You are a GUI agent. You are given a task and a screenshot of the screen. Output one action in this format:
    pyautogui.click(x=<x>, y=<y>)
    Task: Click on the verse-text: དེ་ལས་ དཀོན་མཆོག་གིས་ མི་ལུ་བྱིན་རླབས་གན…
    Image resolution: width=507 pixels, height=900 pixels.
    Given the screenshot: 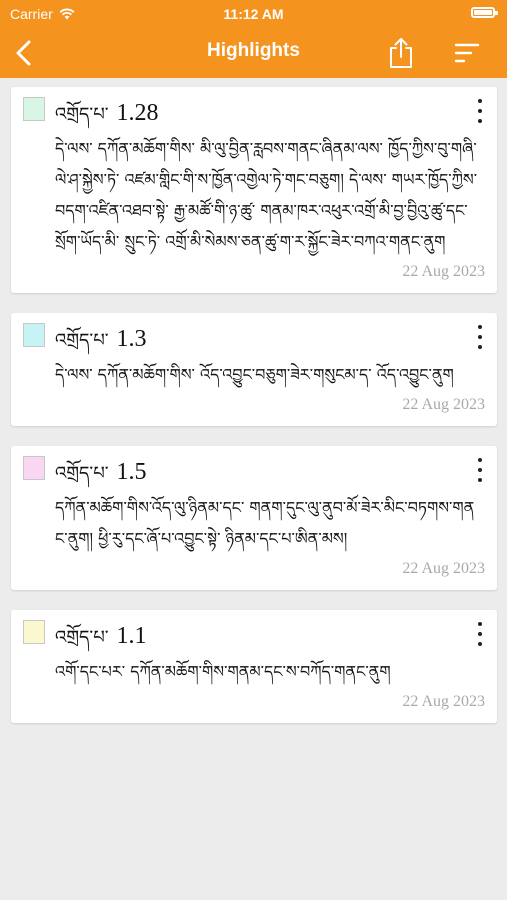 What is the action you would take?
    pyautogui.click(x=266, y=195)
    